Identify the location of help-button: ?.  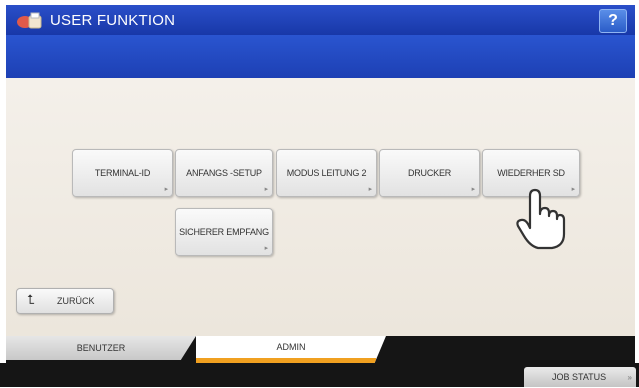
(613, 21).